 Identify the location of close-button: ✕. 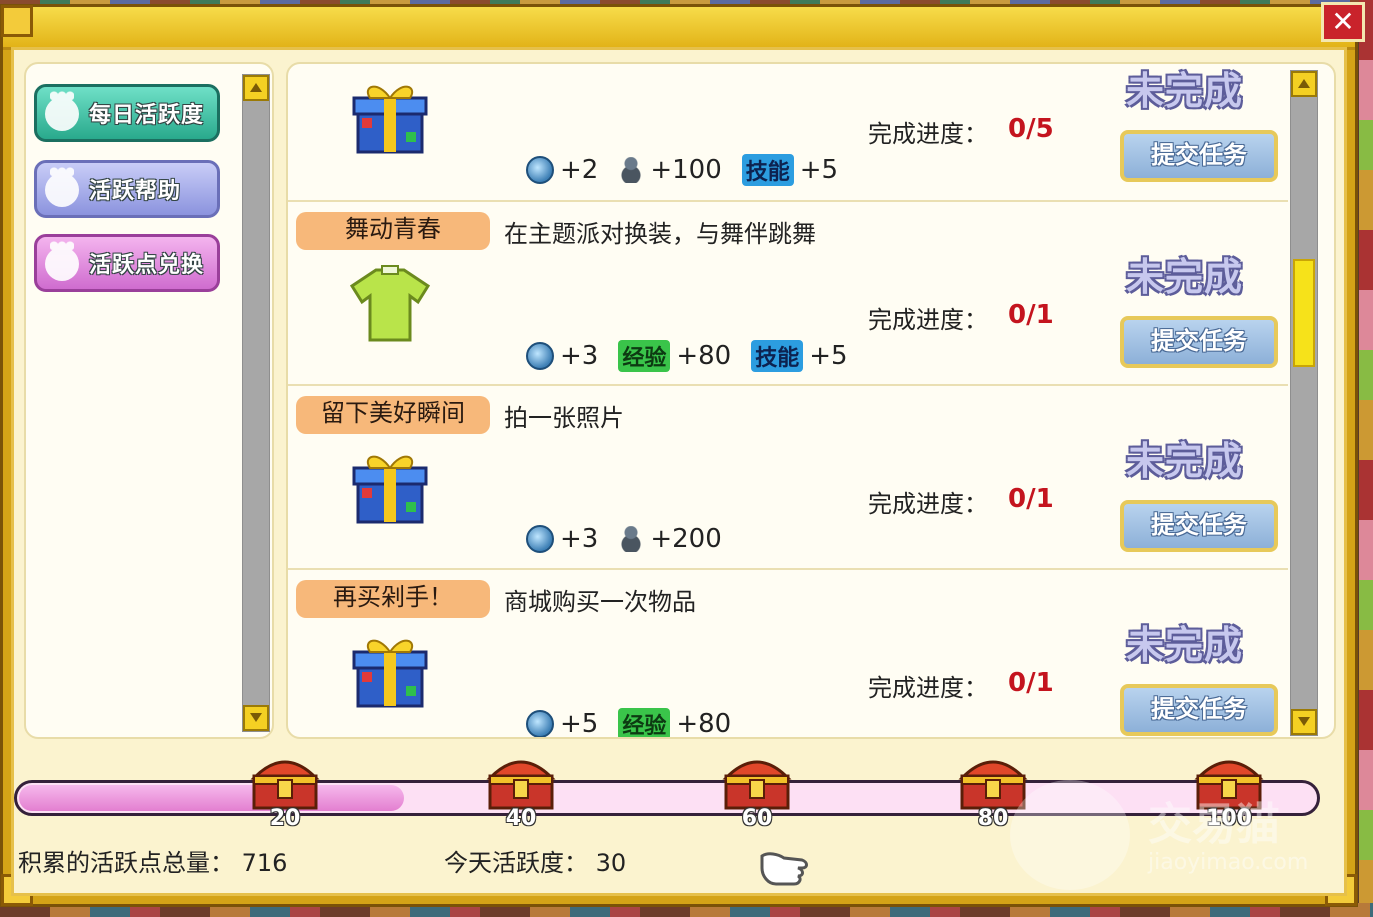
(1343, 22).